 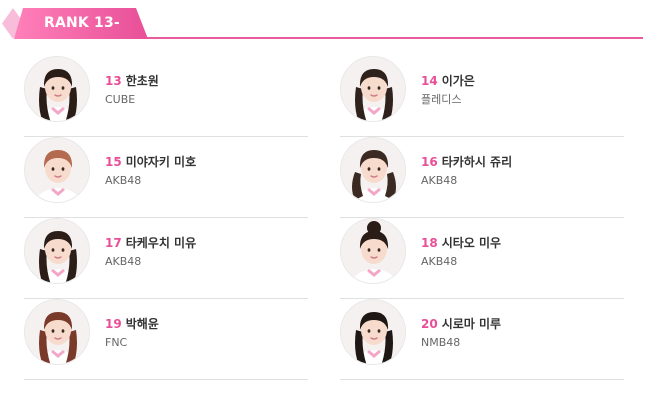 What do you see at coordinates (113, 243) in the screenshot?
I see `rank-number: 17` at bounding box center [113, 243].